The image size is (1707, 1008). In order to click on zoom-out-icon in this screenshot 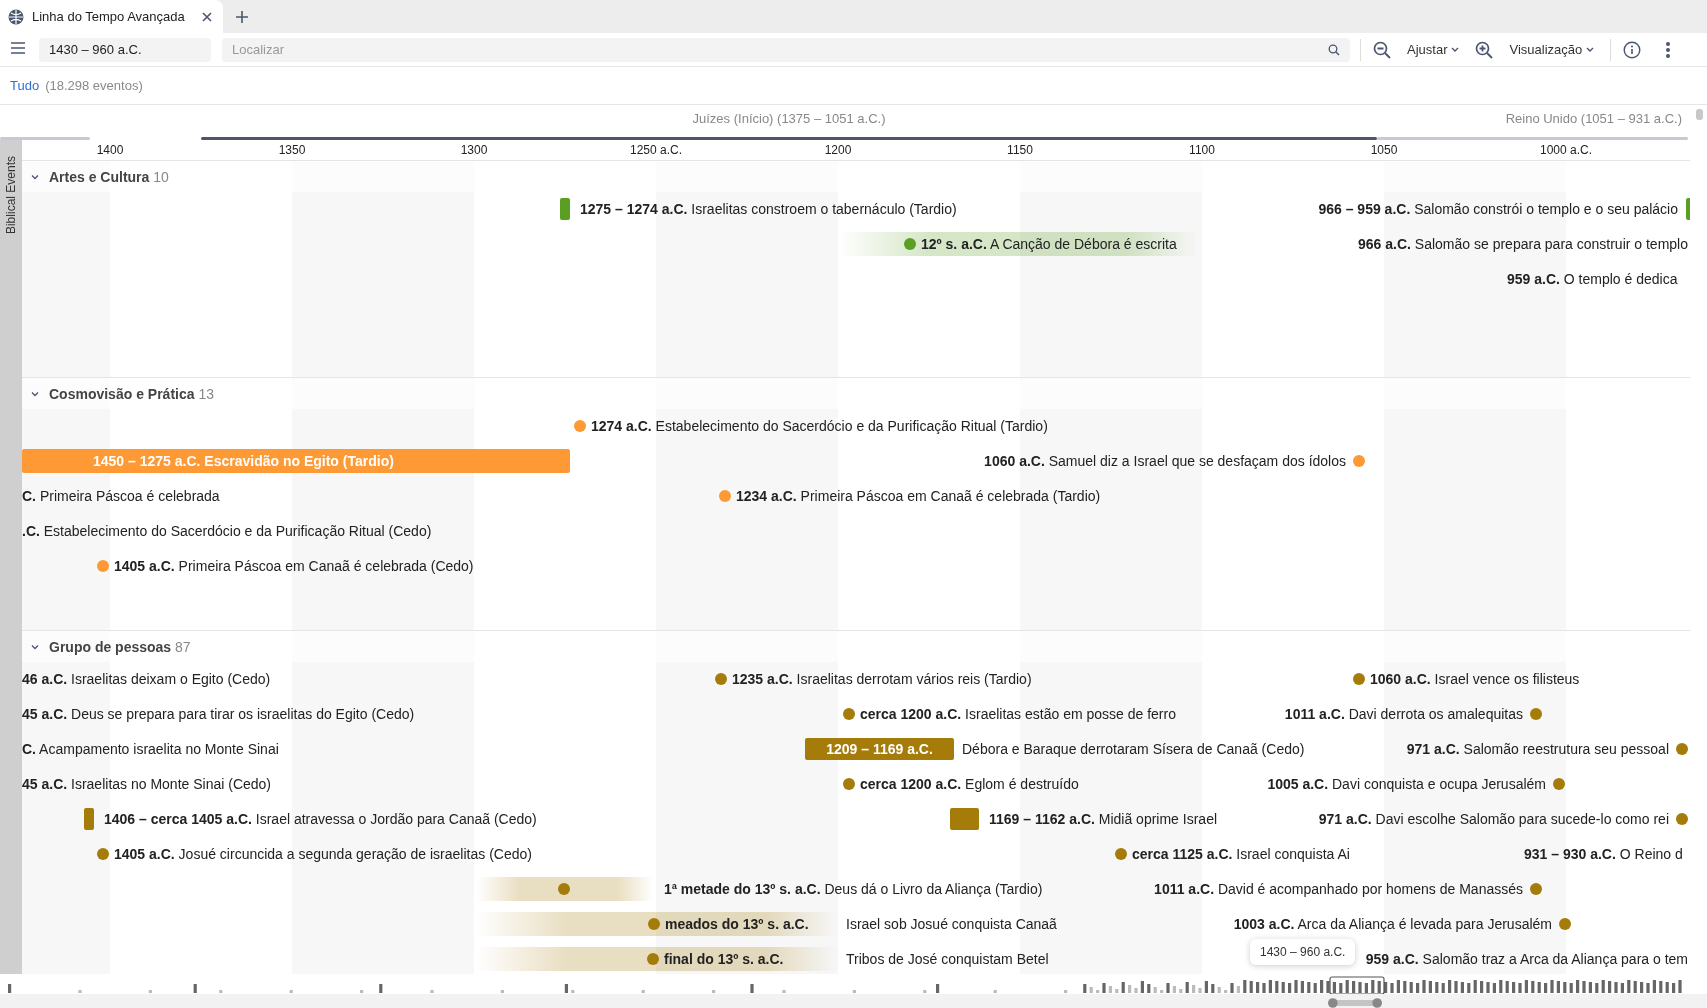, I will do `click(1382, 49)`.